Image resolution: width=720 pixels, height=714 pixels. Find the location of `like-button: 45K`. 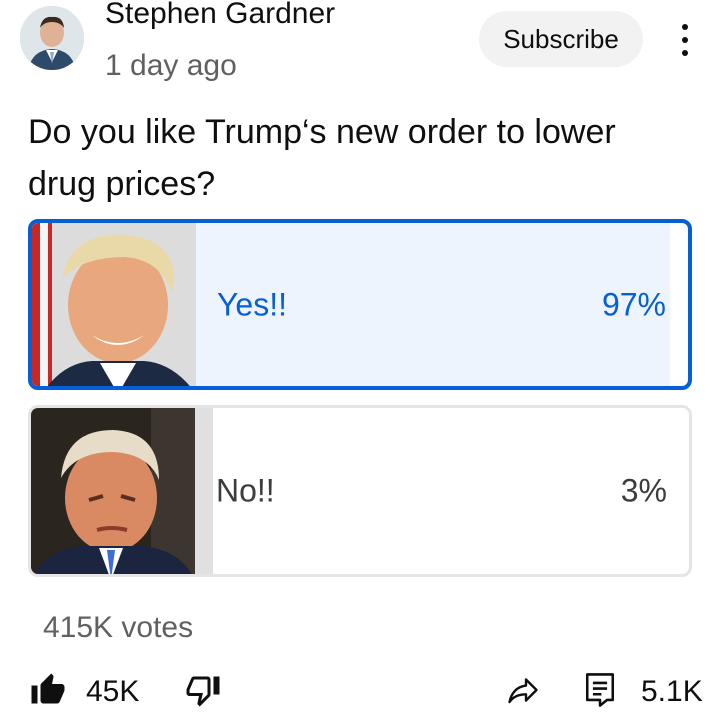

like-button: 45K is located at coordinates (84, 692).